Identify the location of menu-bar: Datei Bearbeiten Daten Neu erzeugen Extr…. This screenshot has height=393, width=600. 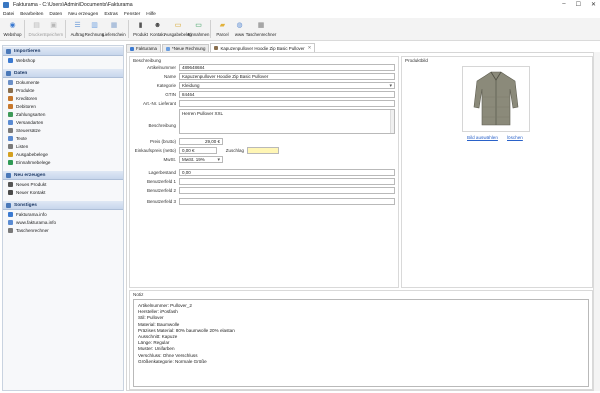
(300, 14).